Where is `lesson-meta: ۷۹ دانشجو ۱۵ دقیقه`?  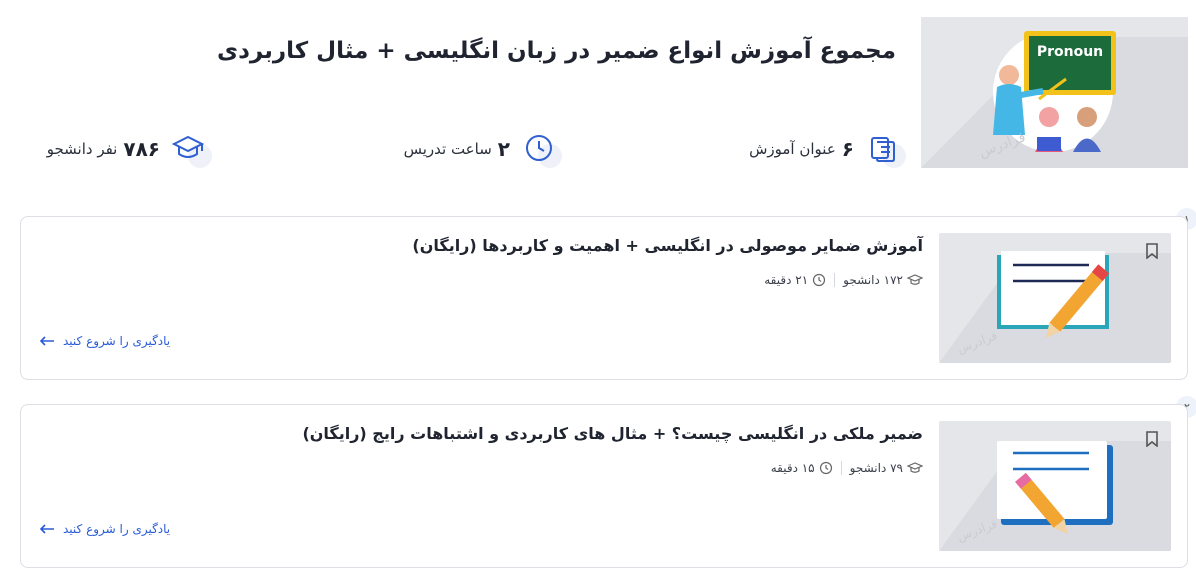 lesson-meta: ۷۹ دانشجو ۱۵ دقیقه is located at coordinates (847, 468).